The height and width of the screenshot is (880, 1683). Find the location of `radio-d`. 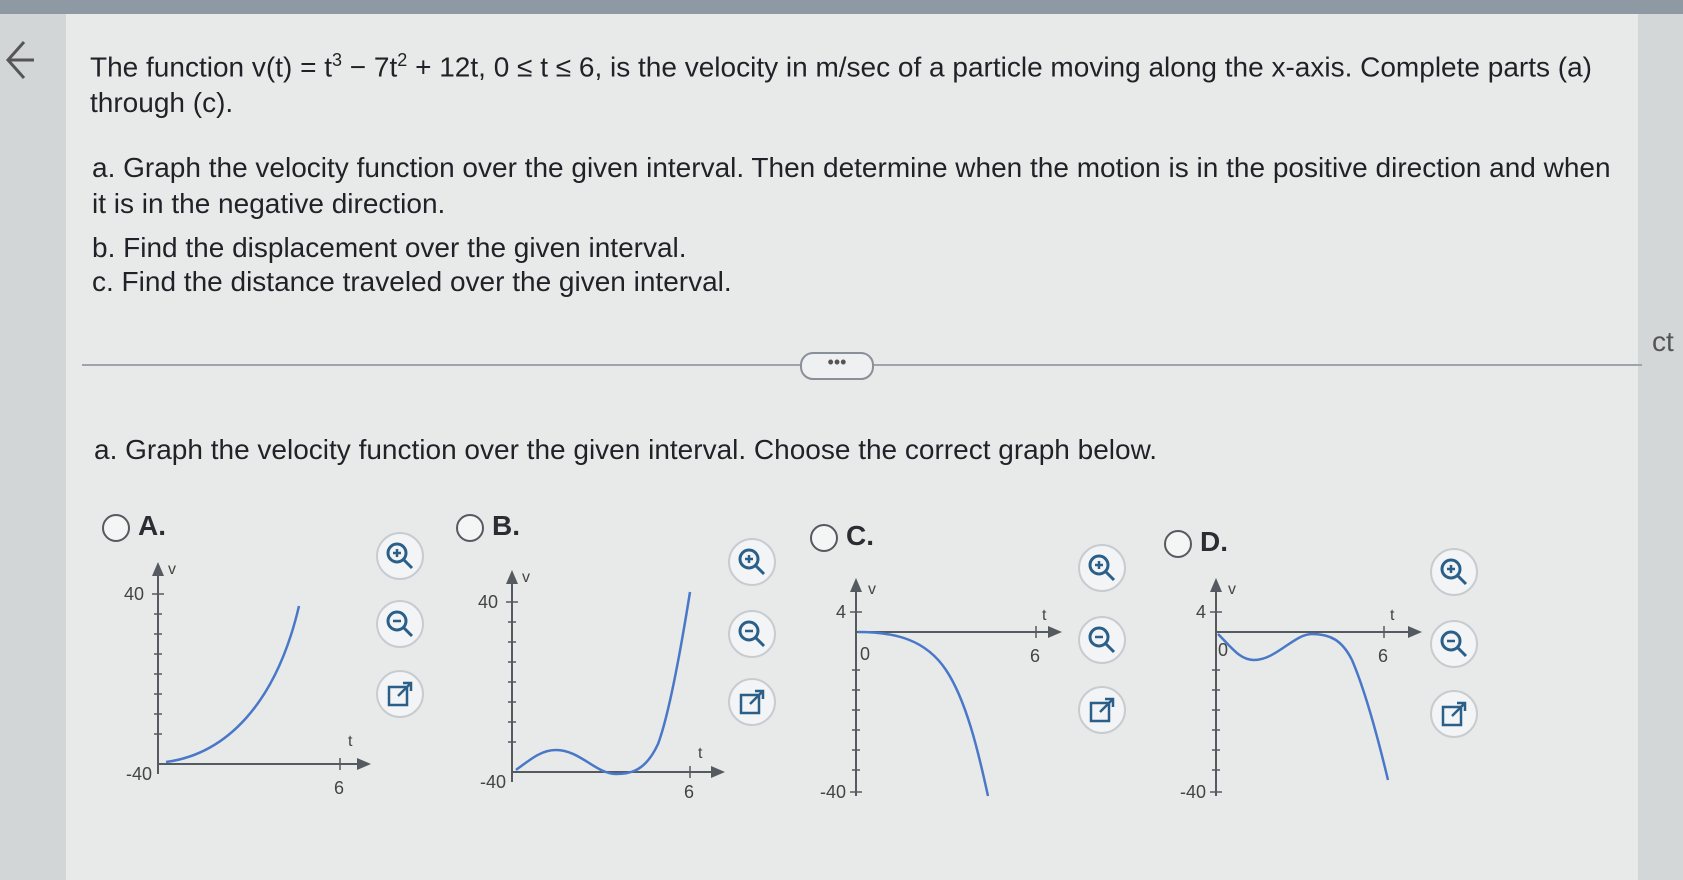

radio-d is located at coordinates (1178, 544).